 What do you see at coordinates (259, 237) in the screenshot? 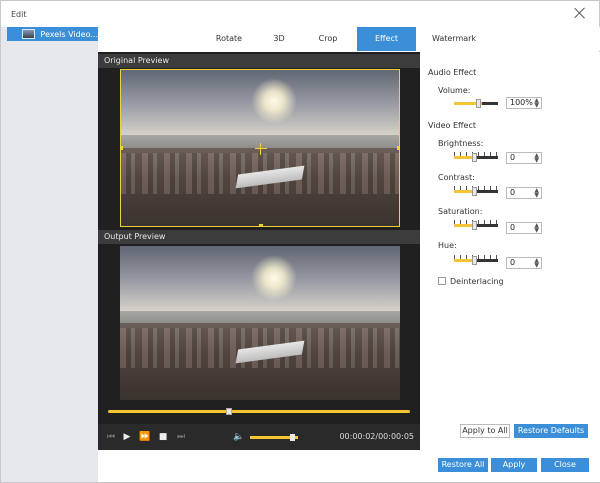
I see `output-preview-header: Output Preview` at bounding box center [259, 237].